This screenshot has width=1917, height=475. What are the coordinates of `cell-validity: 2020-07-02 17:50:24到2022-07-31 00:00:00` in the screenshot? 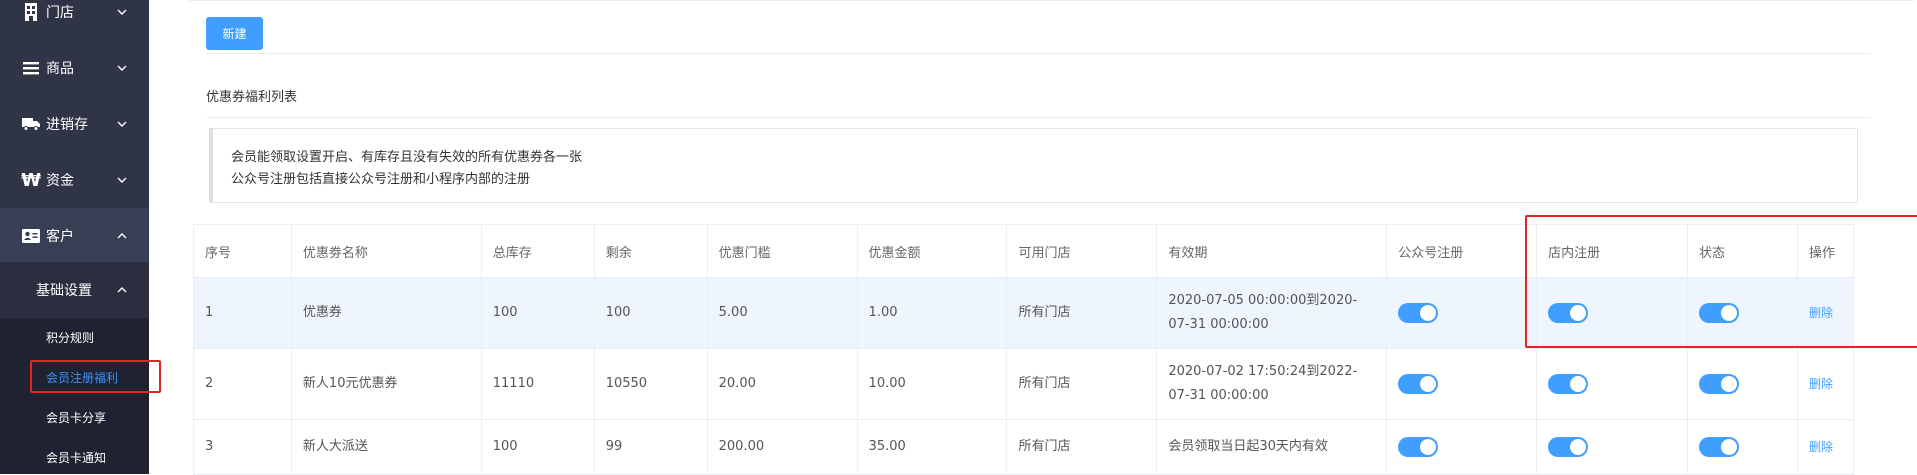 It's located at (1272, 384).